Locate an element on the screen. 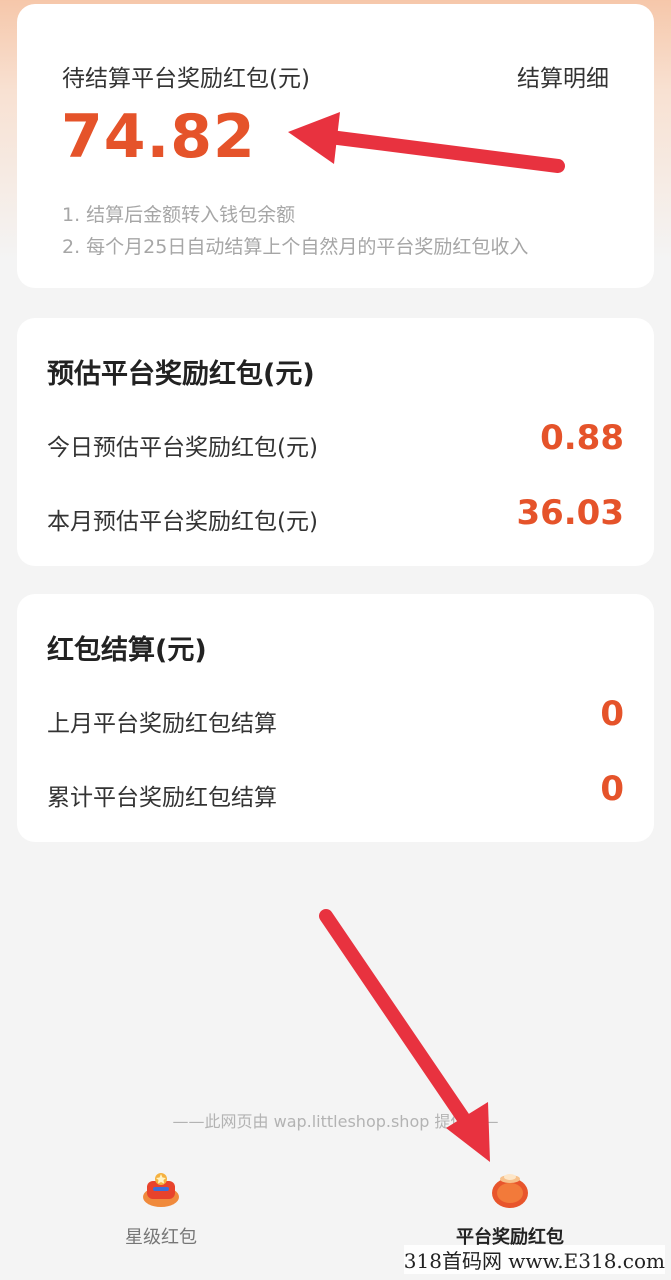 This screenshot has height=1280, width=671. tab-star-redpacket: 星级红包 is located at coordinates (161, 1202).